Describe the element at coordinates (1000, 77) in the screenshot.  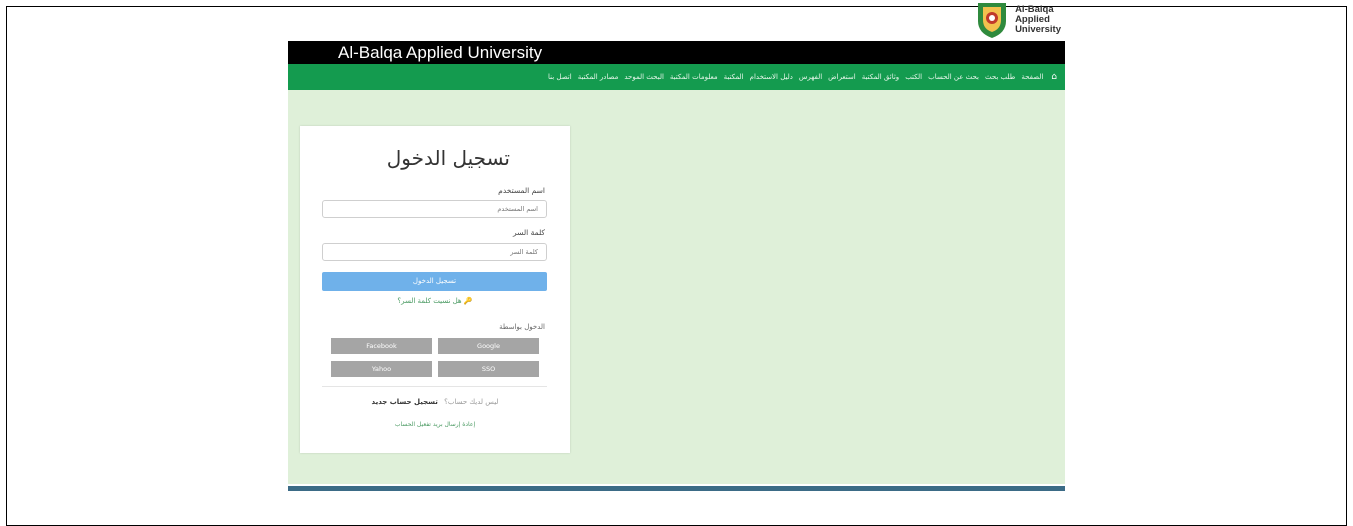
I see `nav-item-2: طلب بحث` at that location.